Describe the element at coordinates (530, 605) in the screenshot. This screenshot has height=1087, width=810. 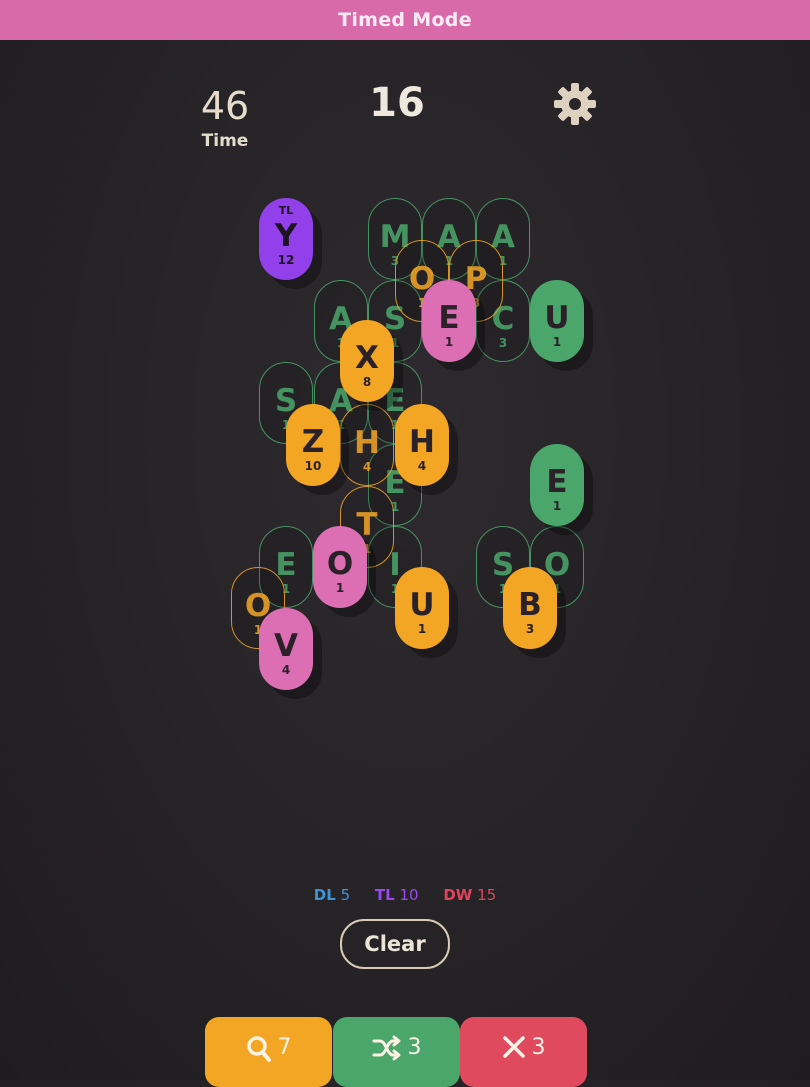
I see `tile-letter: B` at that location.